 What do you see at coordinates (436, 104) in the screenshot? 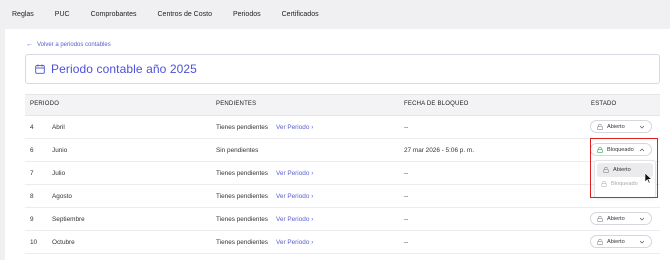
I see `header-fecha-bloqueo: FECHA DE BLOQUEO` at bounding box center [436, 104].